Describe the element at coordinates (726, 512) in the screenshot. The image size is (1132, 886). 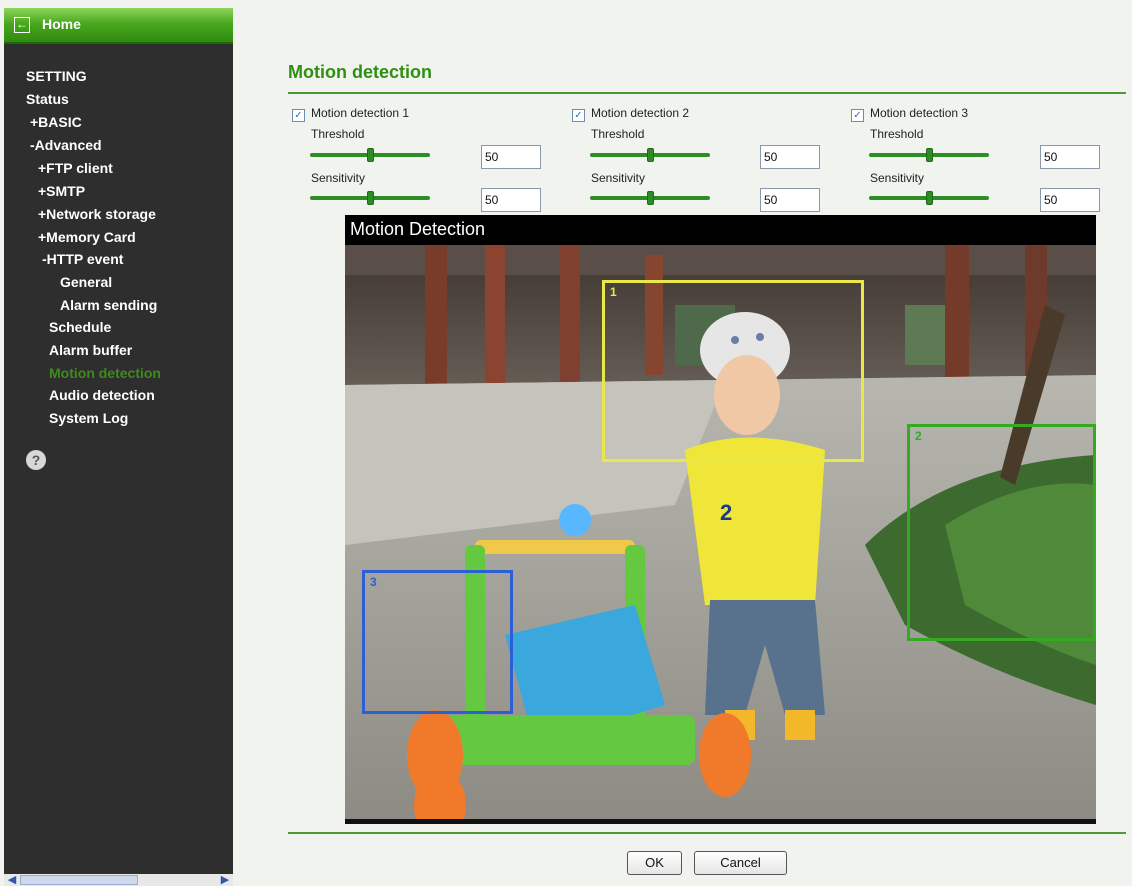
I see `svg-text: 2` at that location.